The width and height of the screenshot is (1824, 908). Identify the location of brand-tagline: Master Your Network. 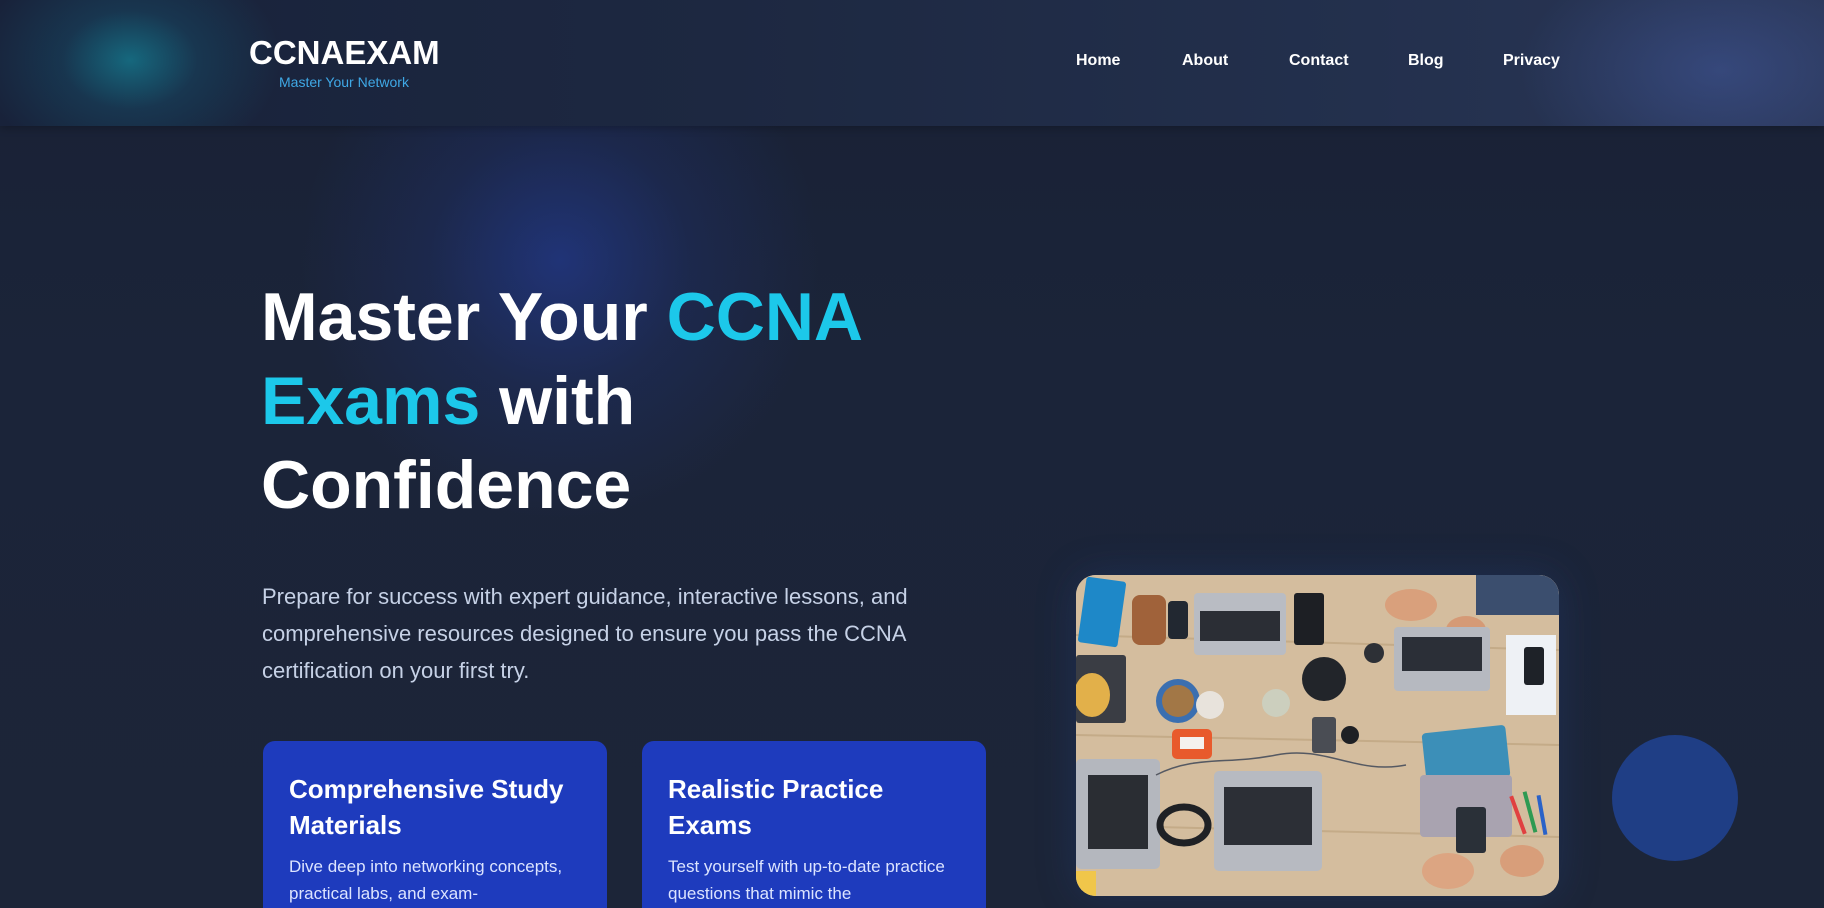
(344, 82).